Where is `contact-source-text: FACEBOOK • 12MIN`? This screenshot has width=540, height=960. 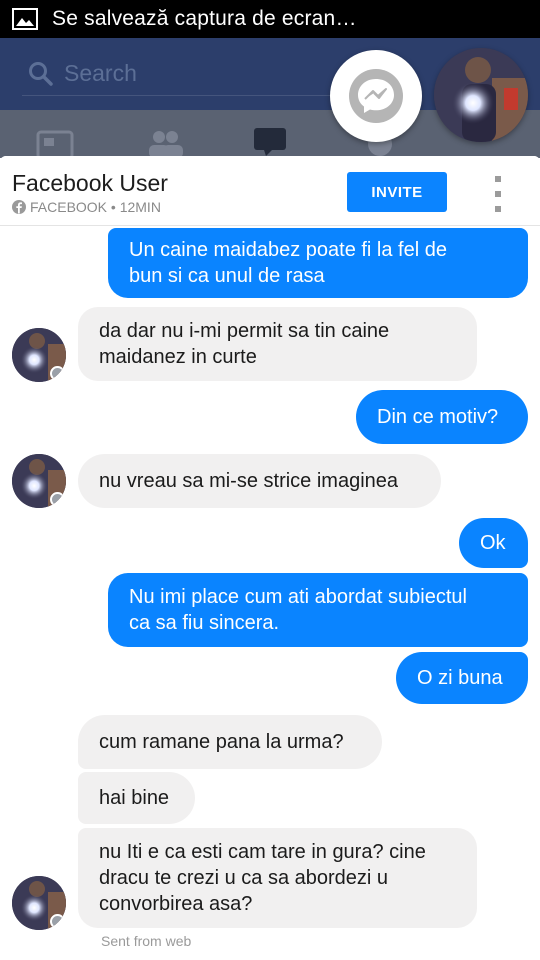 contact-source-text: FACEBOOK • 12MIN is located at coordinates (95, 207).